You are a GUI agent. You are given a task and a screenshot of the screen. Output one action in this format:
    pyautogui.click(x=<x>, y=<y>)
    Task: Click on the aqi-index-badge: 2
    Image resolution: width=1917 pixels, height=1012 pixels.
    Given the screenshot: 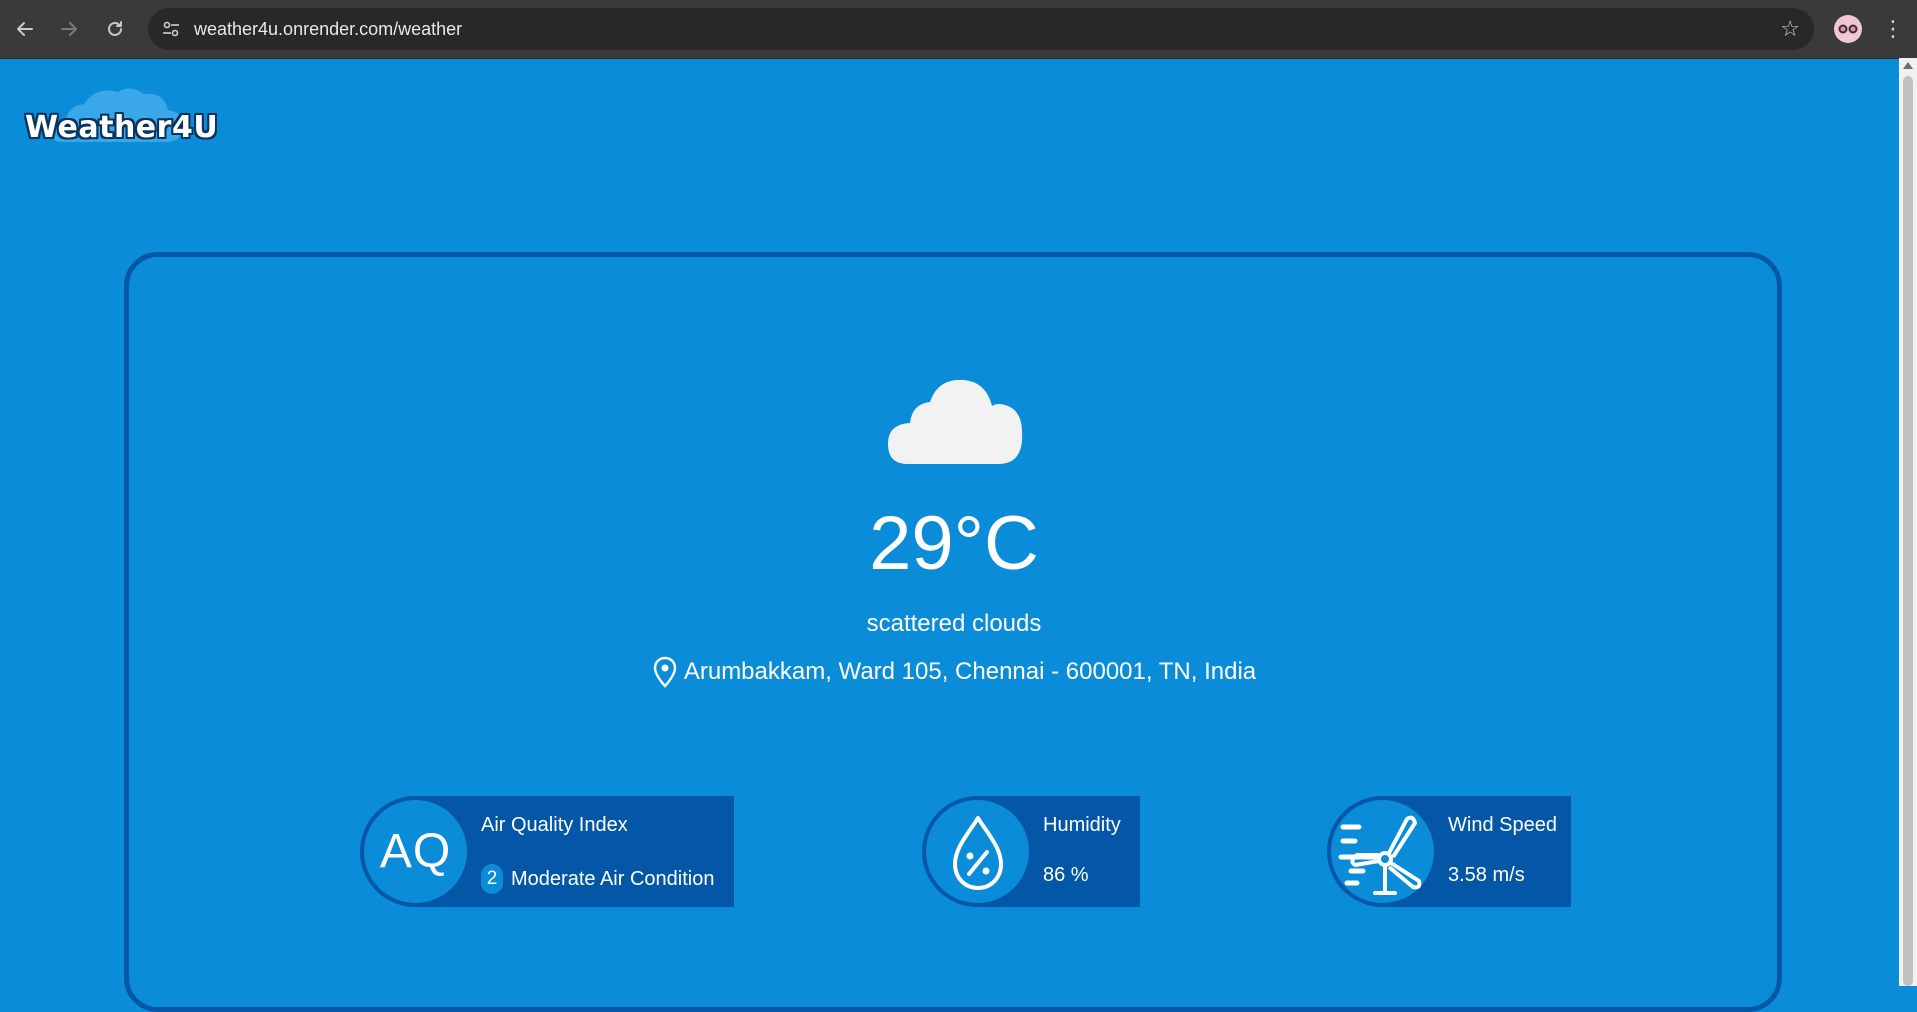 What is the action you would take?
    pyautogui.click(x=492, y=879)
    